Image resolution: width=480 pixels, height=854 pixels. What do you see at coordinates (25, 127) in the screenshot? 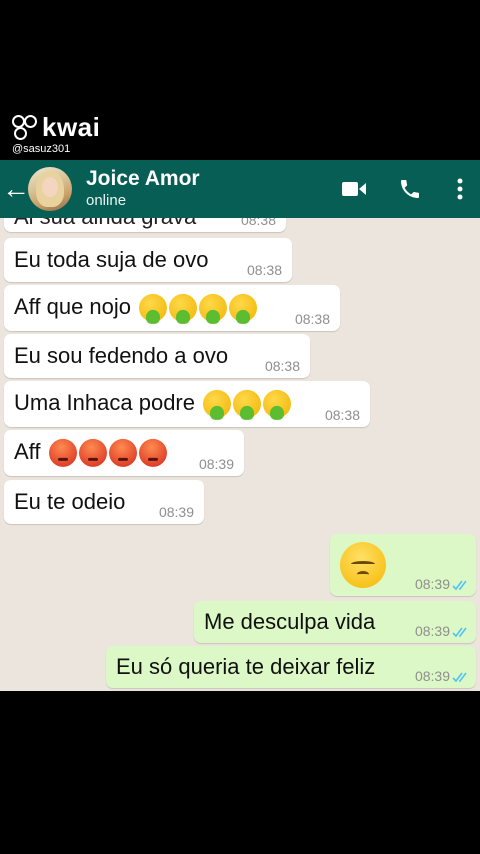
I see `kwai-logo-icon` at bounding box center [25, 127].